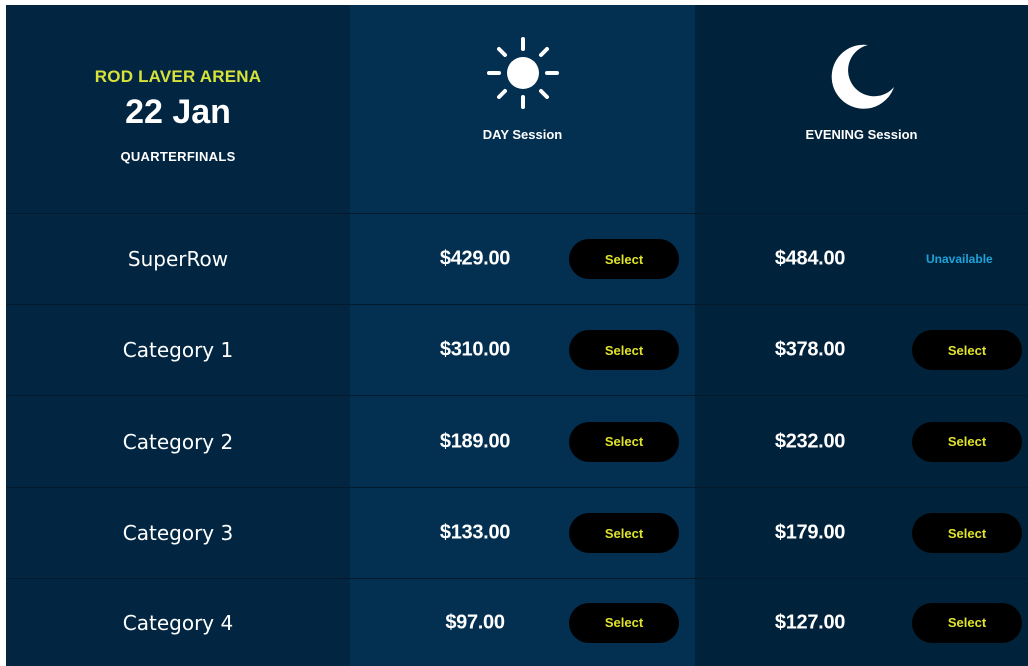 The image size is (1028, 666). What do you see at coordinates (178, 112) in the screenshot?
I see `event-date: 22 Jan` at bounding box center [178, 112].